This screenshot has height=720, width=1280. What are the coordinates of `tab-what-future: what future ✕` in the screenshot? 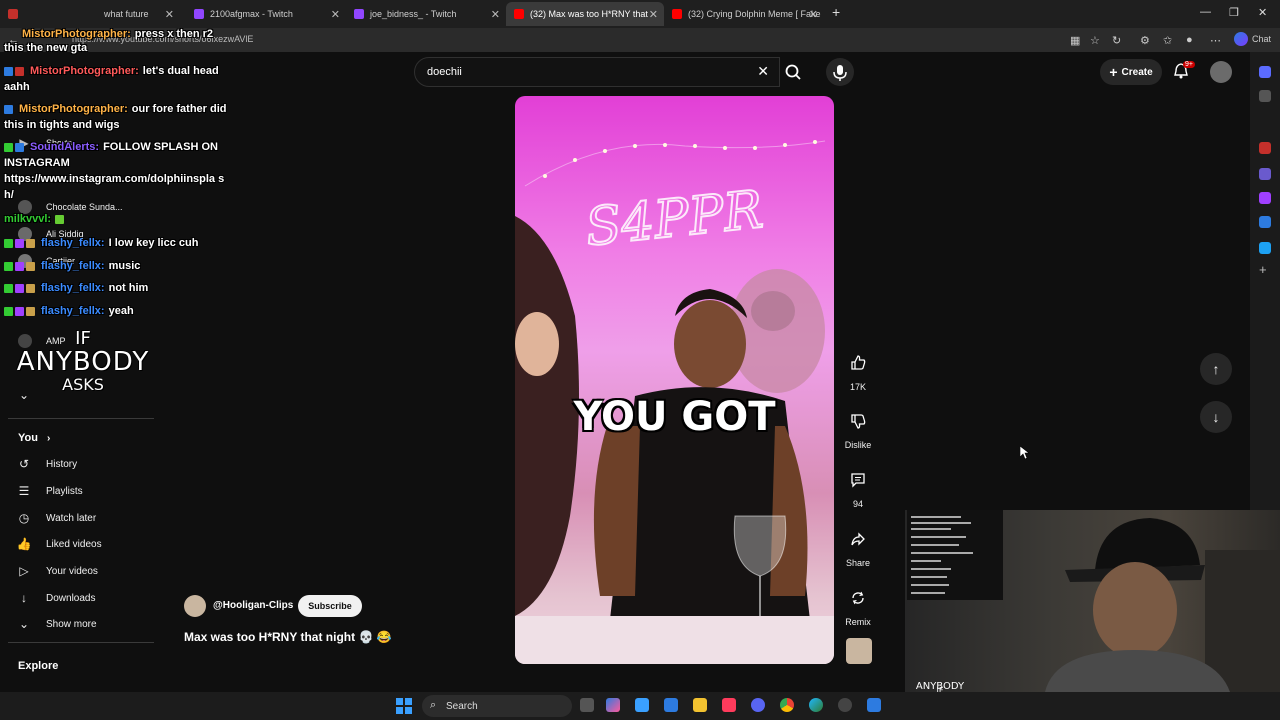 It's located at (90, 14).